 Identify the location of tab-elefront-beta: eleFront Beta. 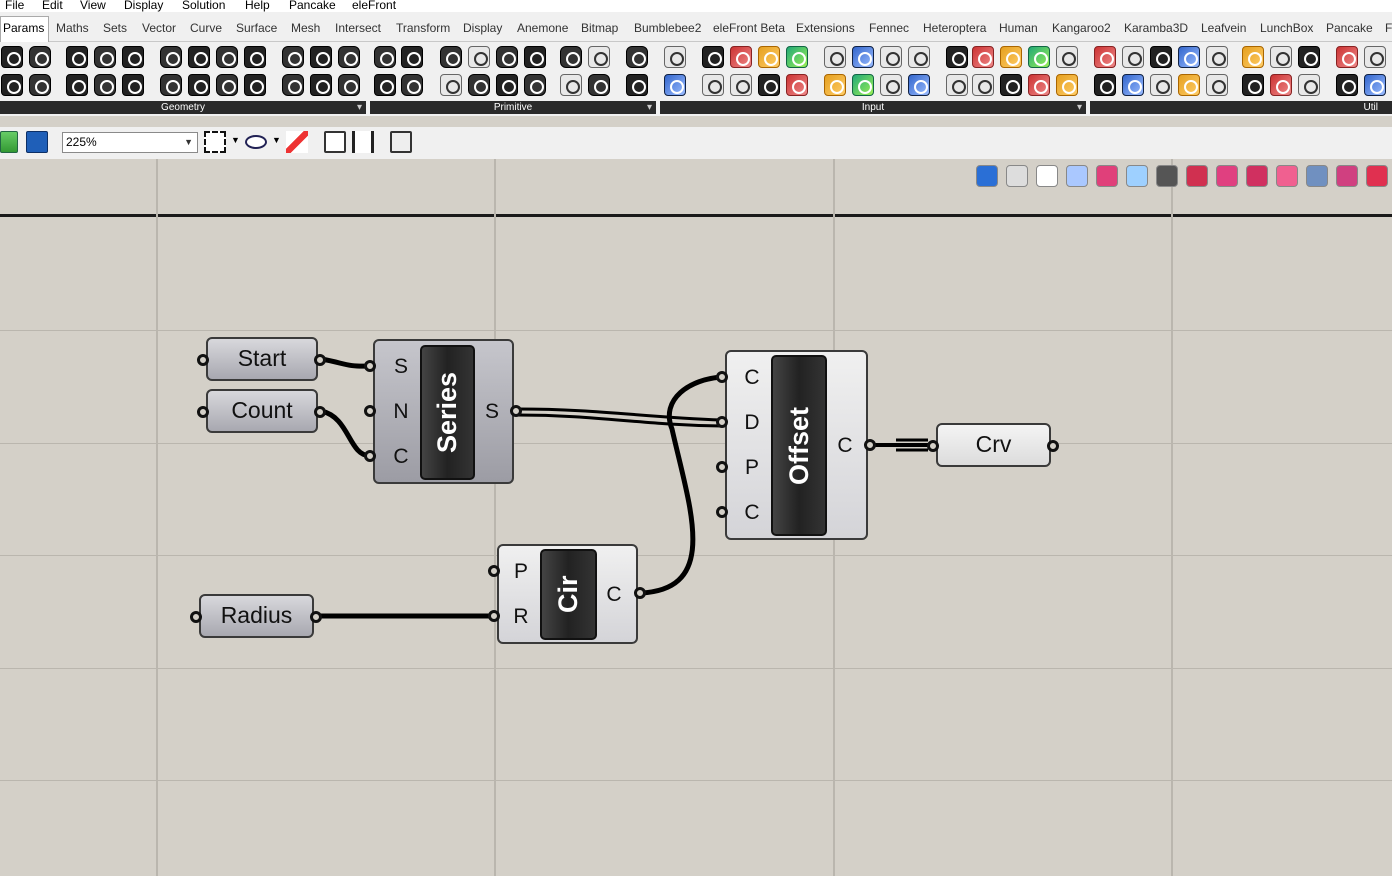
(749, 28).